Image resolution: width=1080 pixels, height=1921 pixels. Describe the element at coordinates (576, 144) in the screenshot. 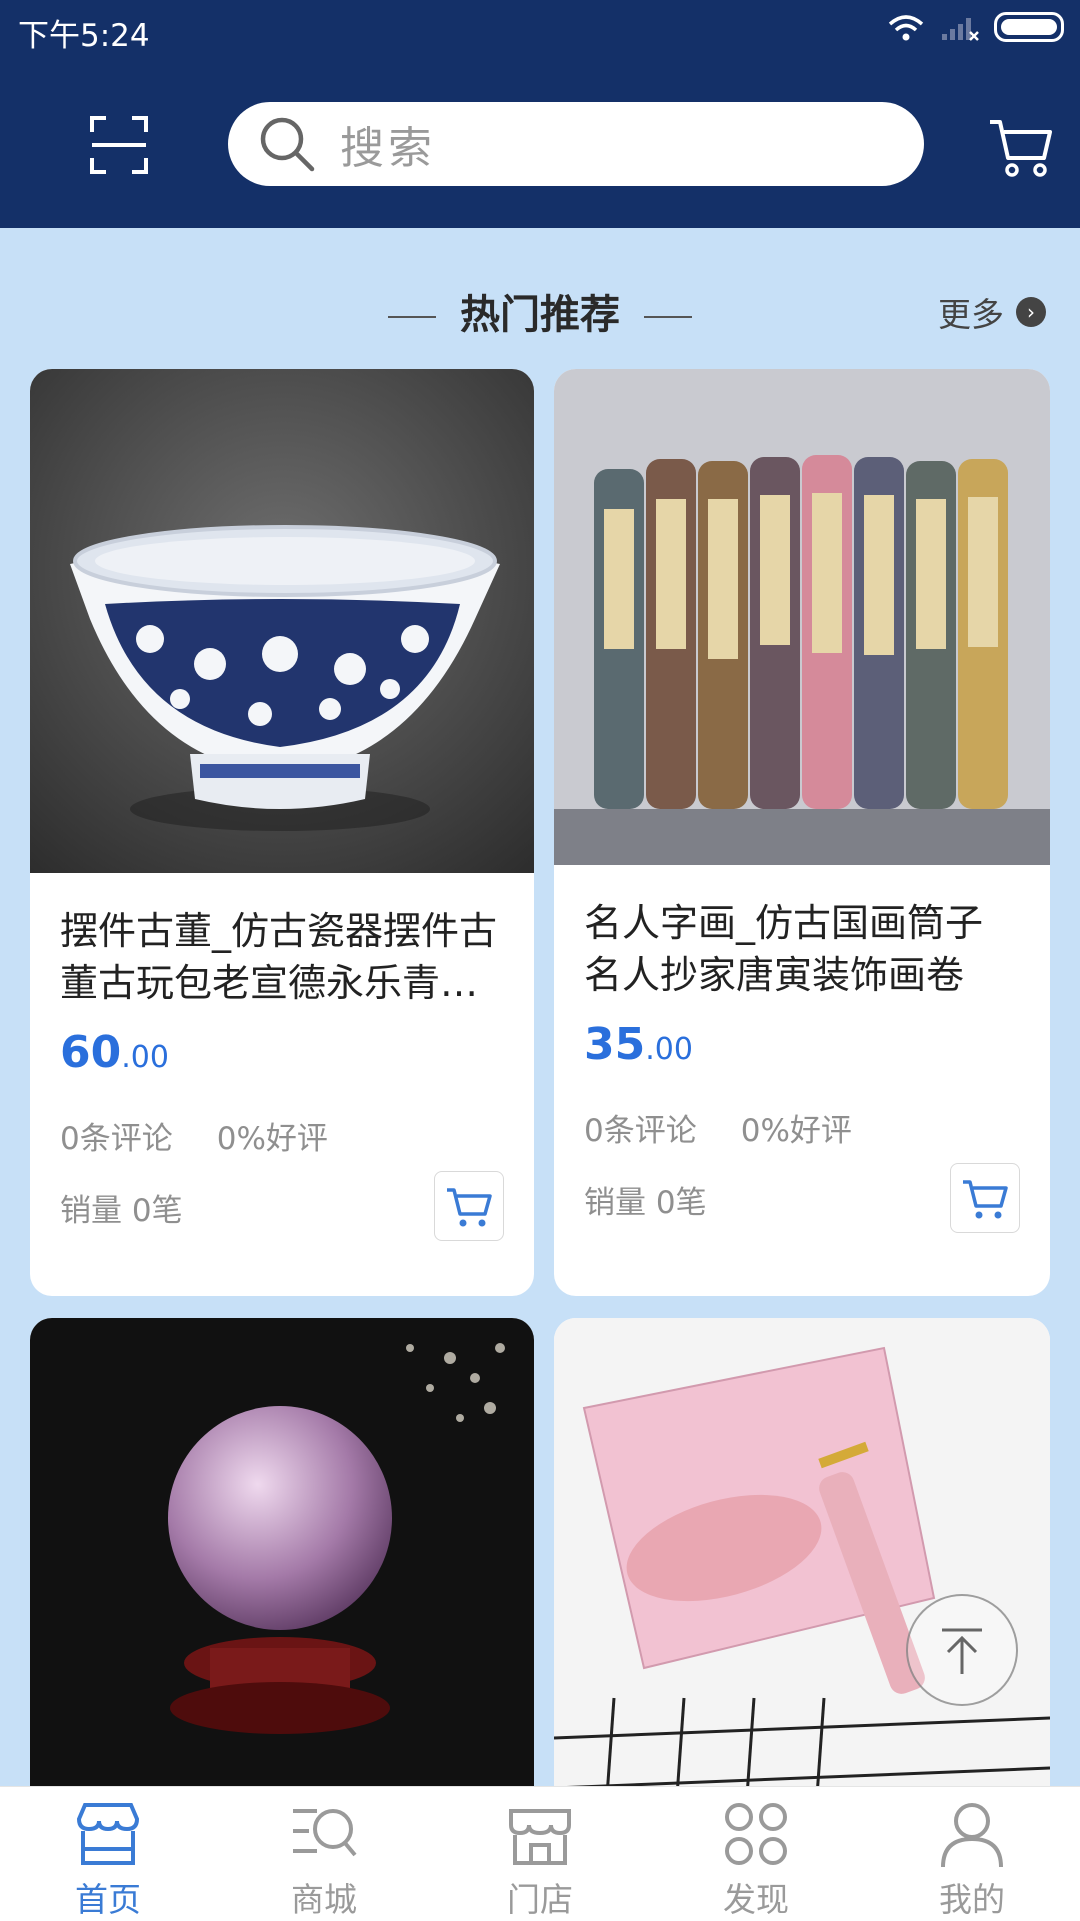

I see `search-input: 搜索` at that location.